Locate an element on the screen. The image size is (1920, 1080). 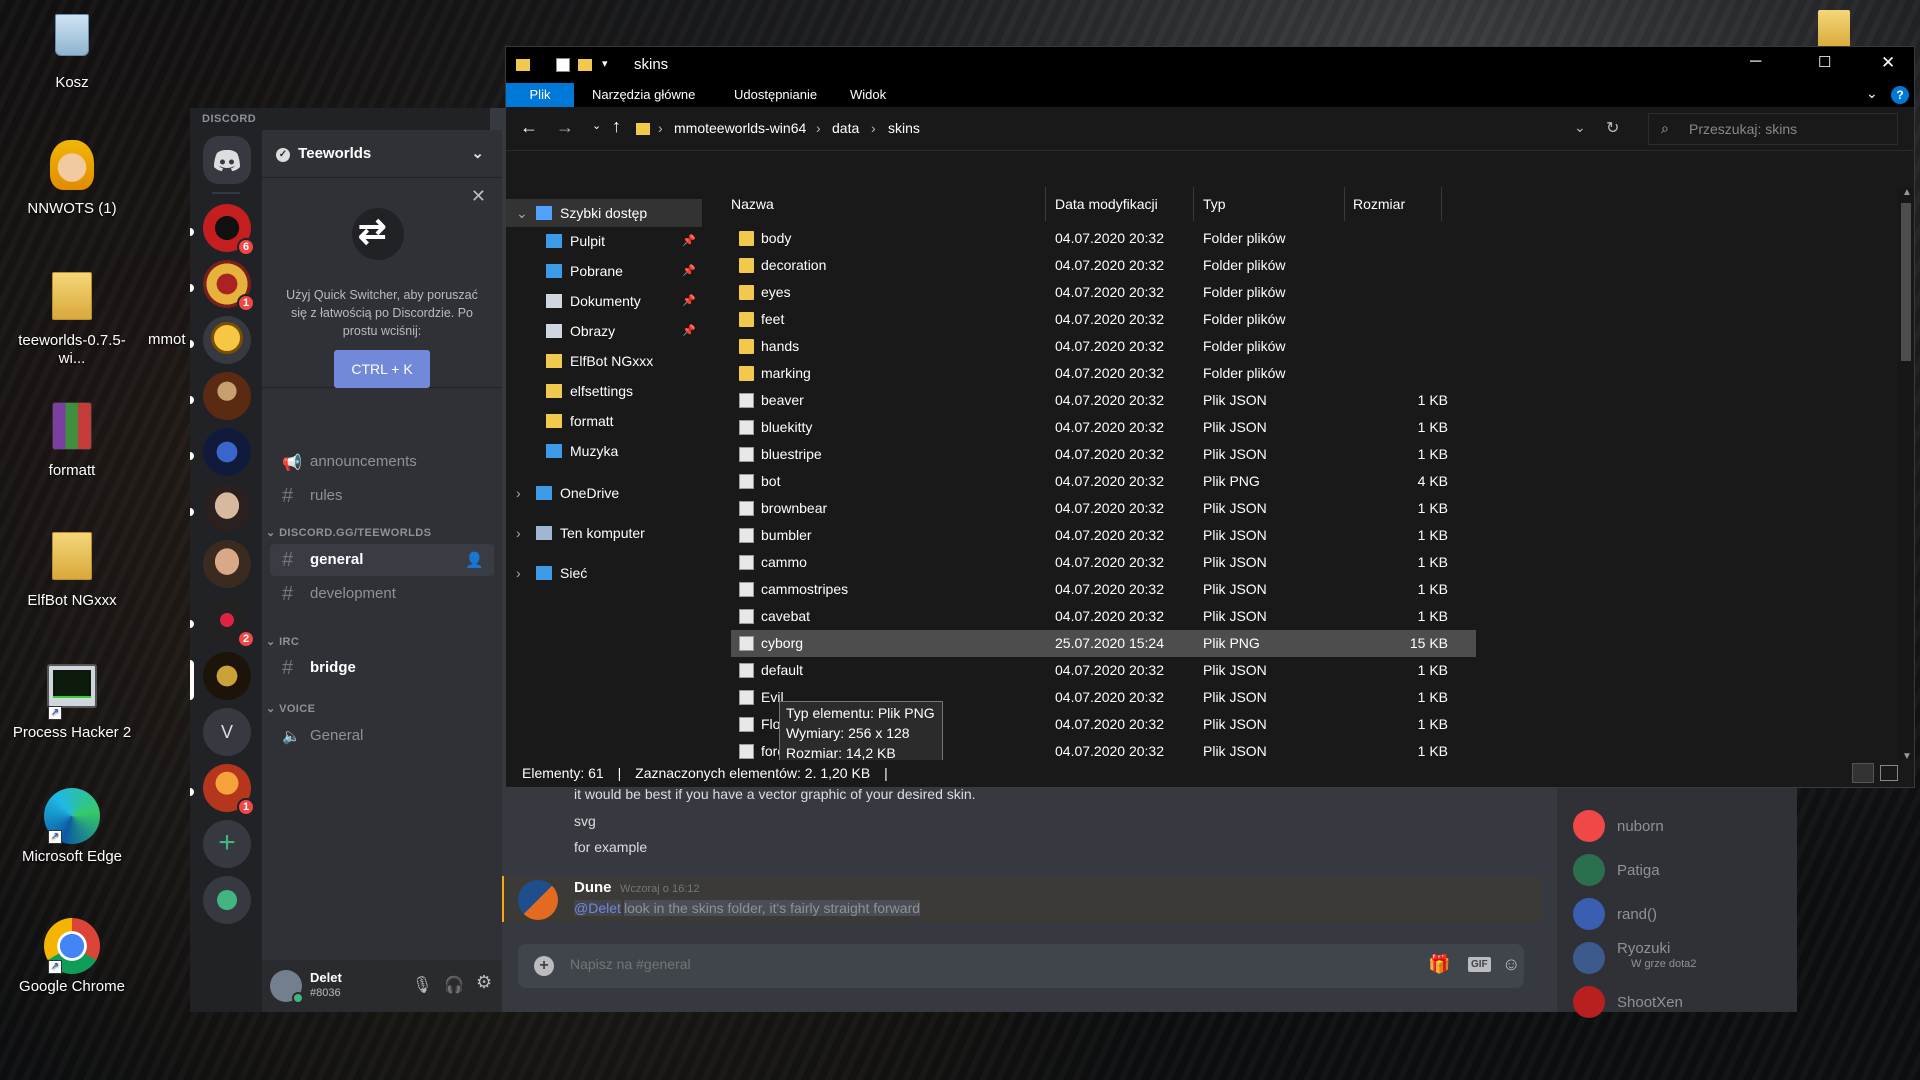
nav-item: › OneDrive is located at coordinates (604, 493).